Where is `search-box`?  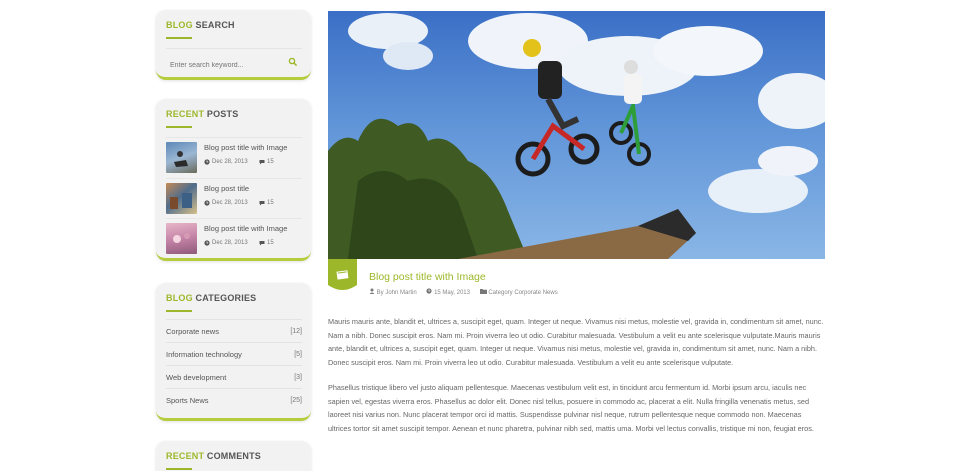 search-box is located at coordinates (234, 58).